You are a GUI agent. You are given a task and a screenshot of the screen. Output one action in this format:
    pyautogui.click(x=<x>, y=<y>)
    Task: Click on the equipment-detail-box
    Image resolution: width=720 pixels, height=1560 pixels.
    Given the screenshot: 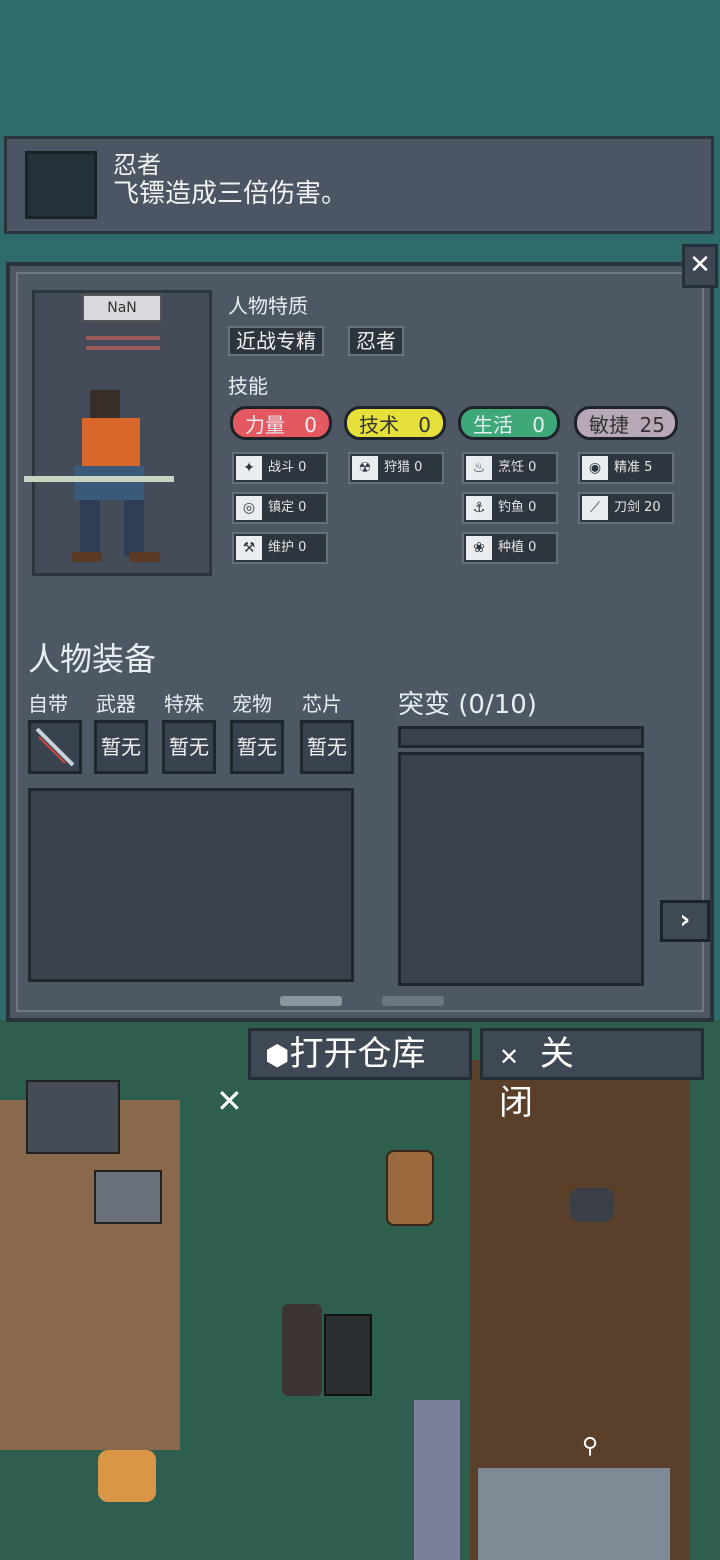 What is the action you would take?
    pyautogui.click(x=191, y=885)
    